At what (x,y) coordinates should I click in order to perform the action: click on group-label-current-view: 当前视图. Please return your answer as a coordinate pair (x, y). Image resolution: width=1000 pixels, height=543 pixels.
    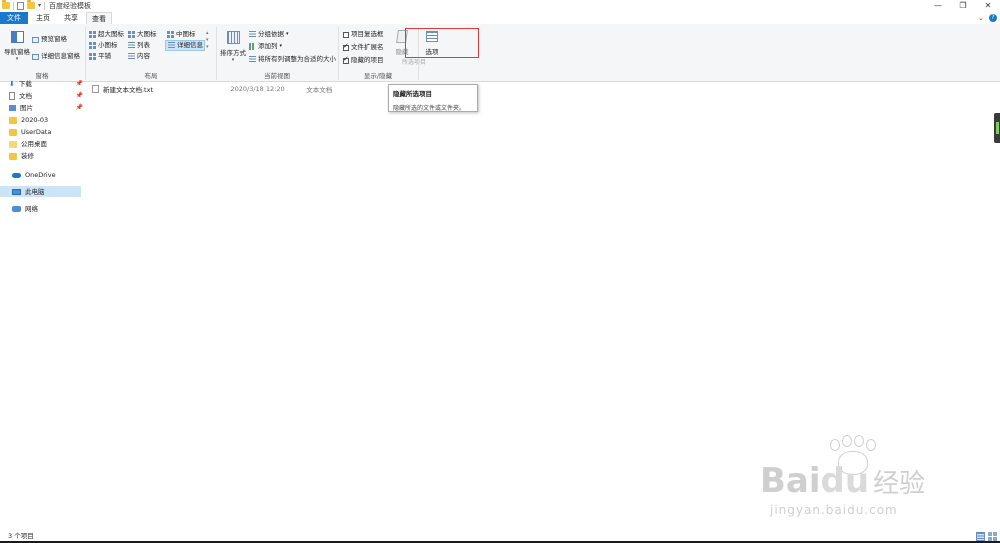
    Looking at the image, I should click on (277, 76).